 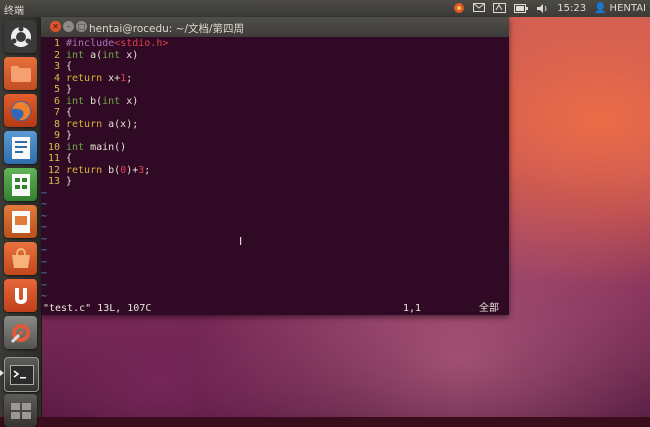 I want to click on mail-icon, so click(x=479, y=8).